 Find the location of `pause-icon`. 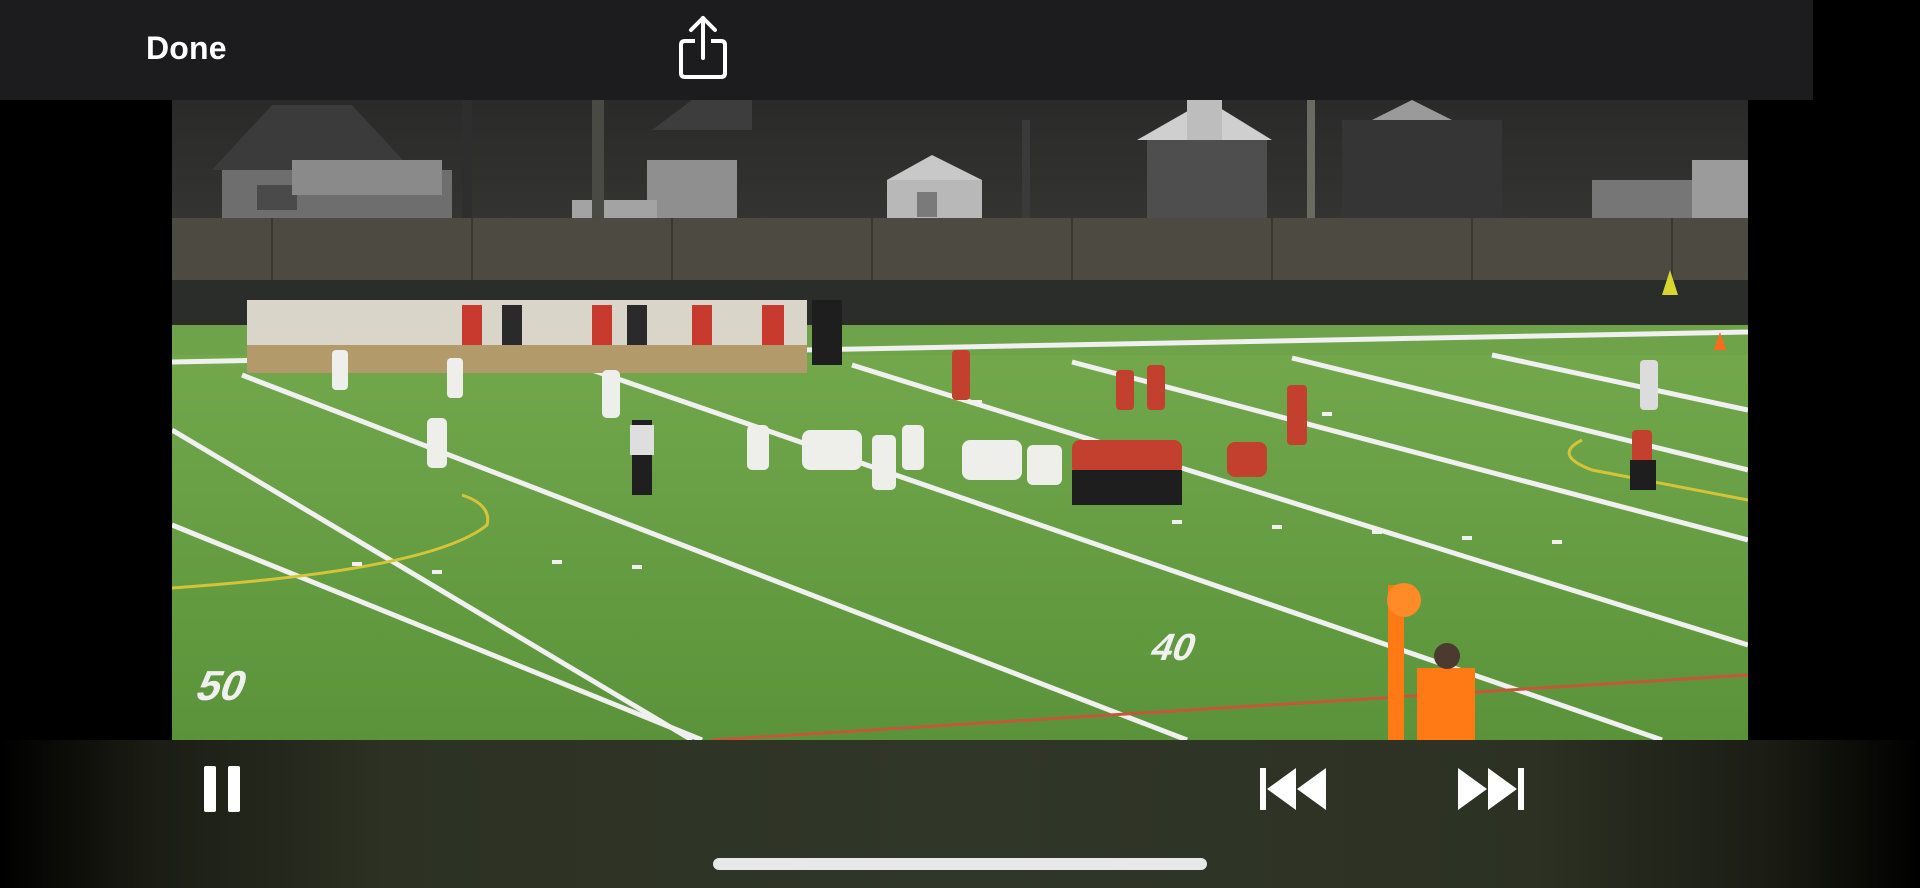

pause-icon is located at coordinates (210, 789).